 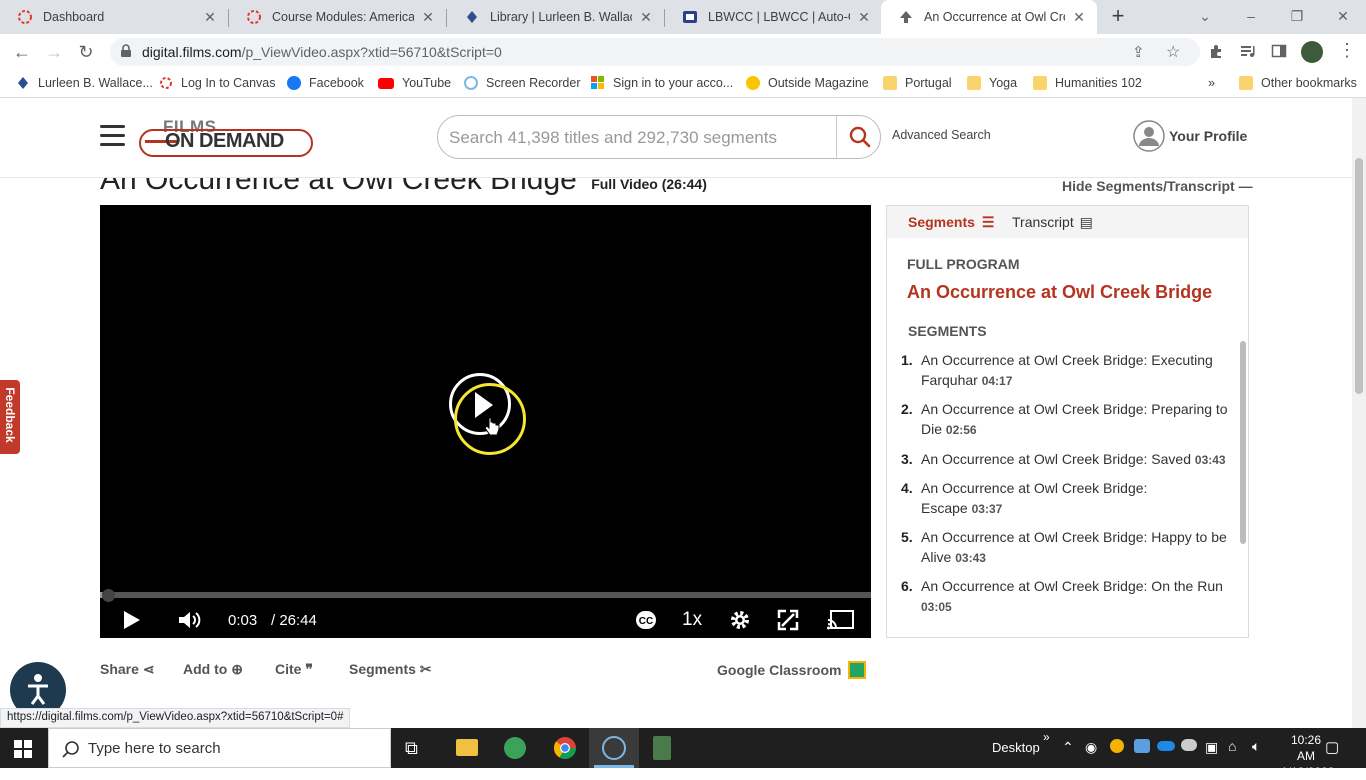 What do you see at coordinates (860, 139) in the screenshot?
I see `search-icon` at bounding box center [860, 139].